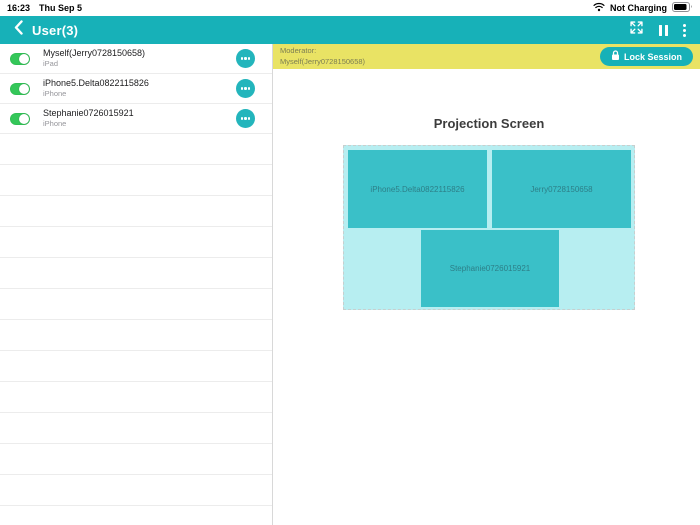  Describe the element at coordinates (682, 8) in the screenshot. I see `battery-icon` at that location.